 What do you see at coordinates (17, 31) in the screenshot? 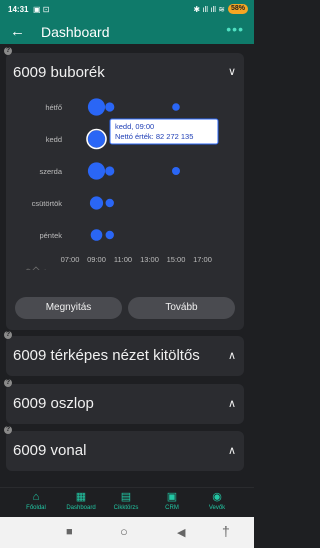
I see `arrow-left-icon: ←` at bounding box center [17, 31].